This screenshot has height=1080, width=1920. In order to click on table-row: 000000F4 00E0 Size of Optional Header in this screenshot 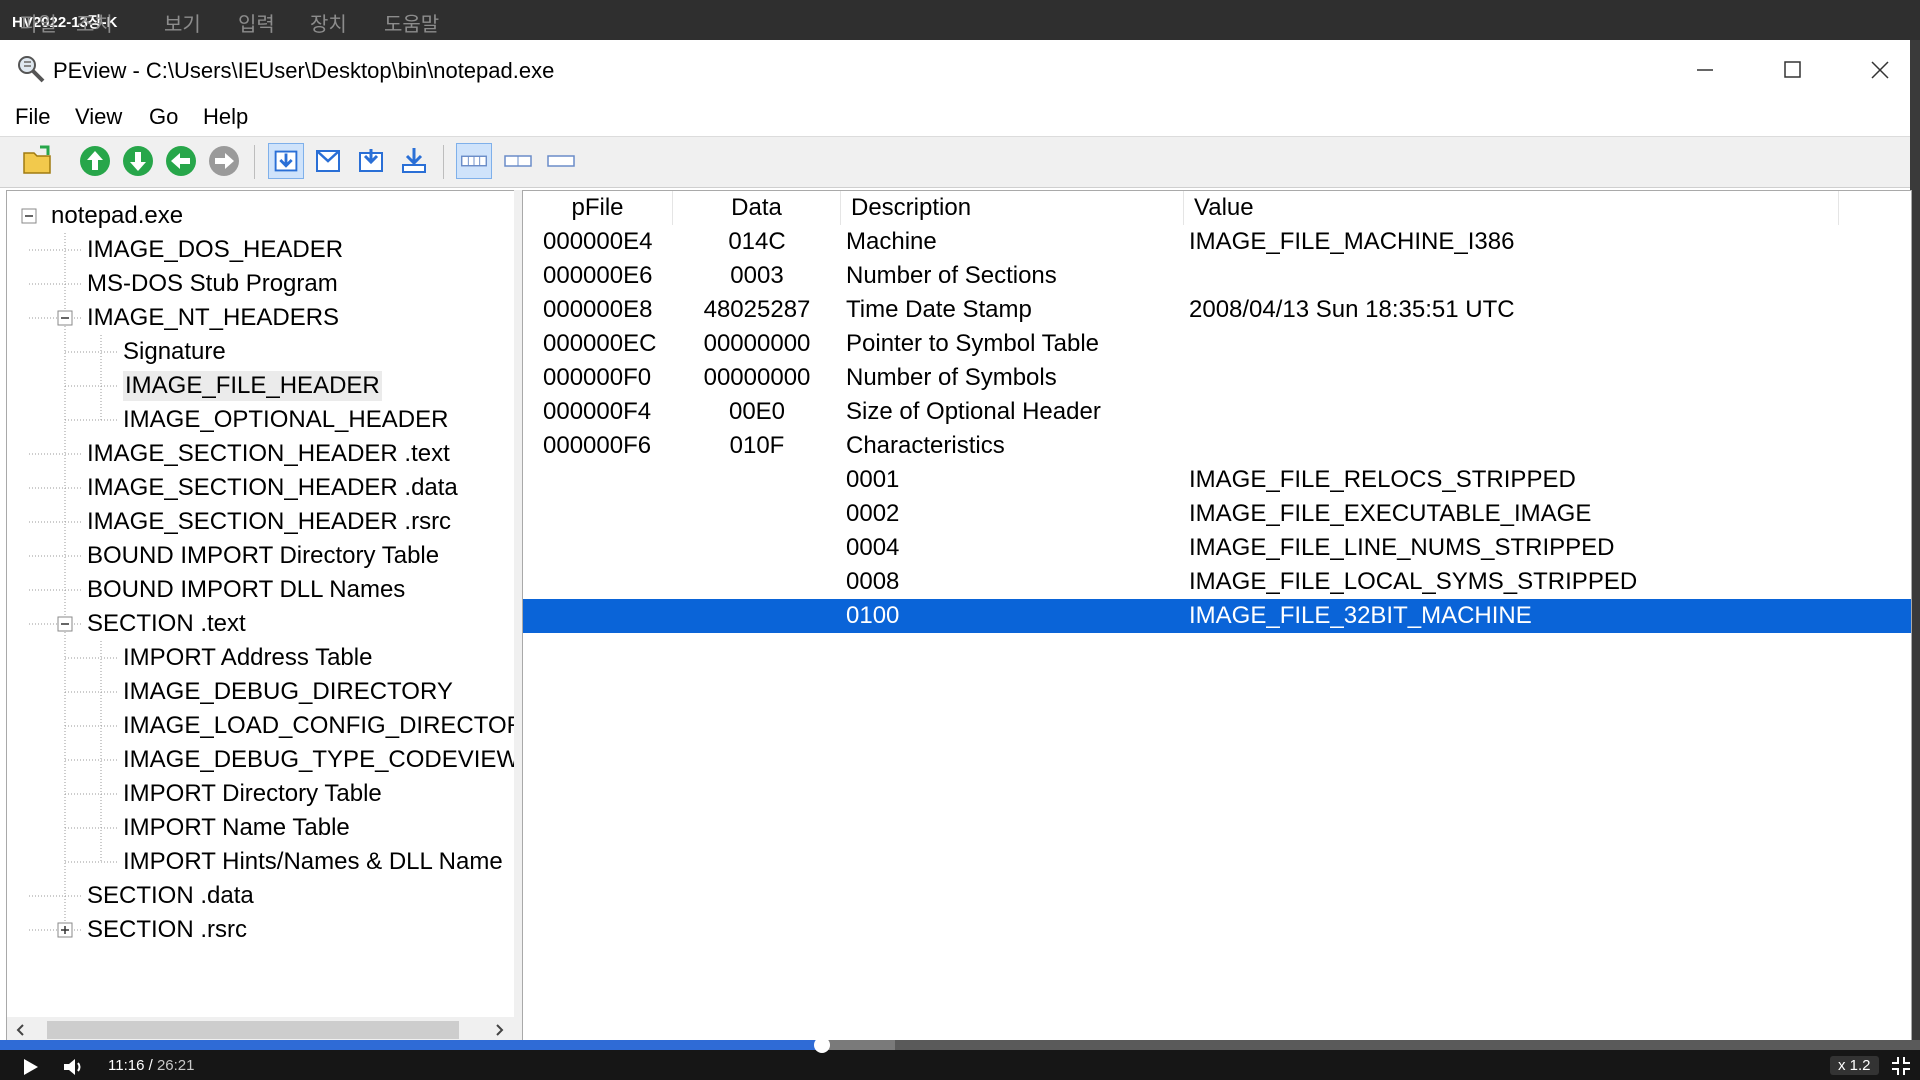, I will do `click(1217, 412)`.